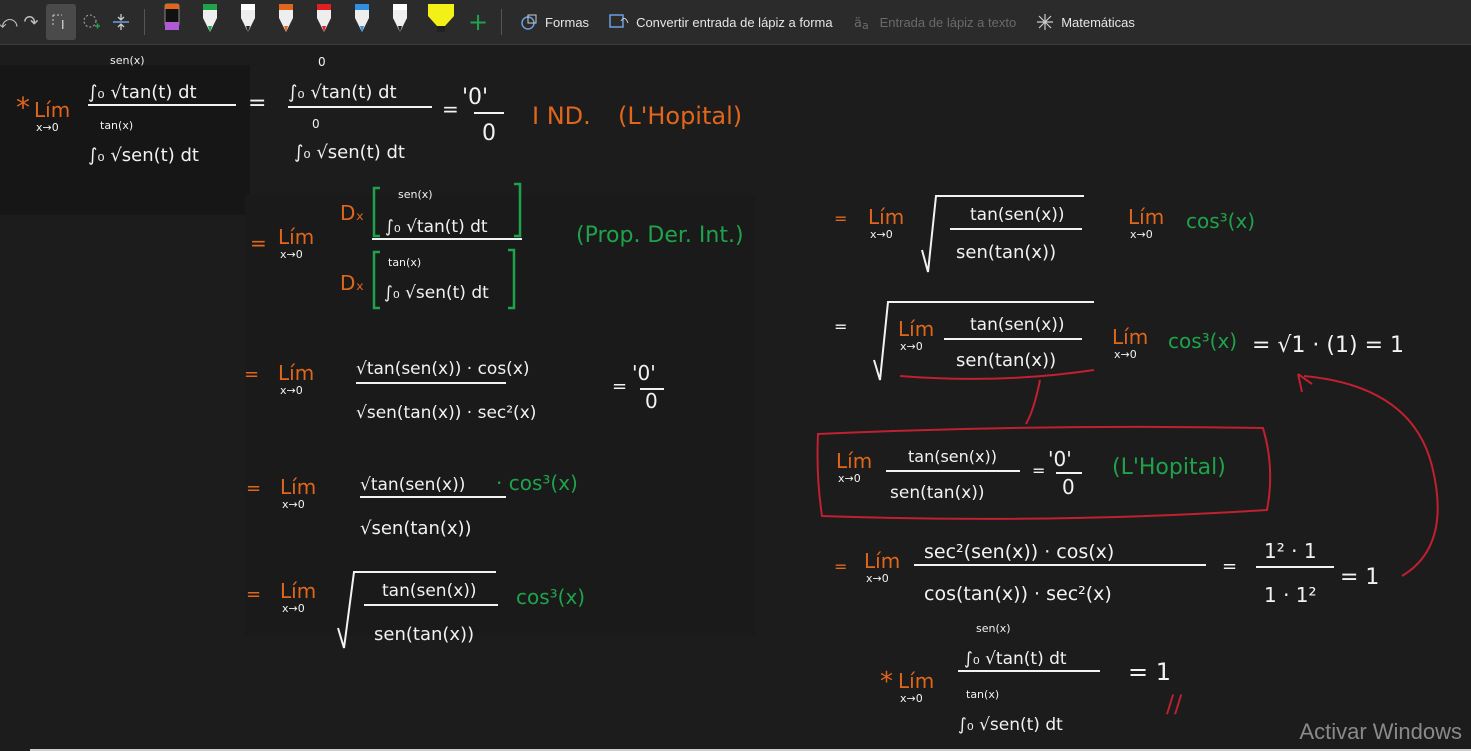 This screenshot has width=1471, height=751. I want to click on step3-denominator: √sen(tan(x)) · sec²(x), so click(446, 413).